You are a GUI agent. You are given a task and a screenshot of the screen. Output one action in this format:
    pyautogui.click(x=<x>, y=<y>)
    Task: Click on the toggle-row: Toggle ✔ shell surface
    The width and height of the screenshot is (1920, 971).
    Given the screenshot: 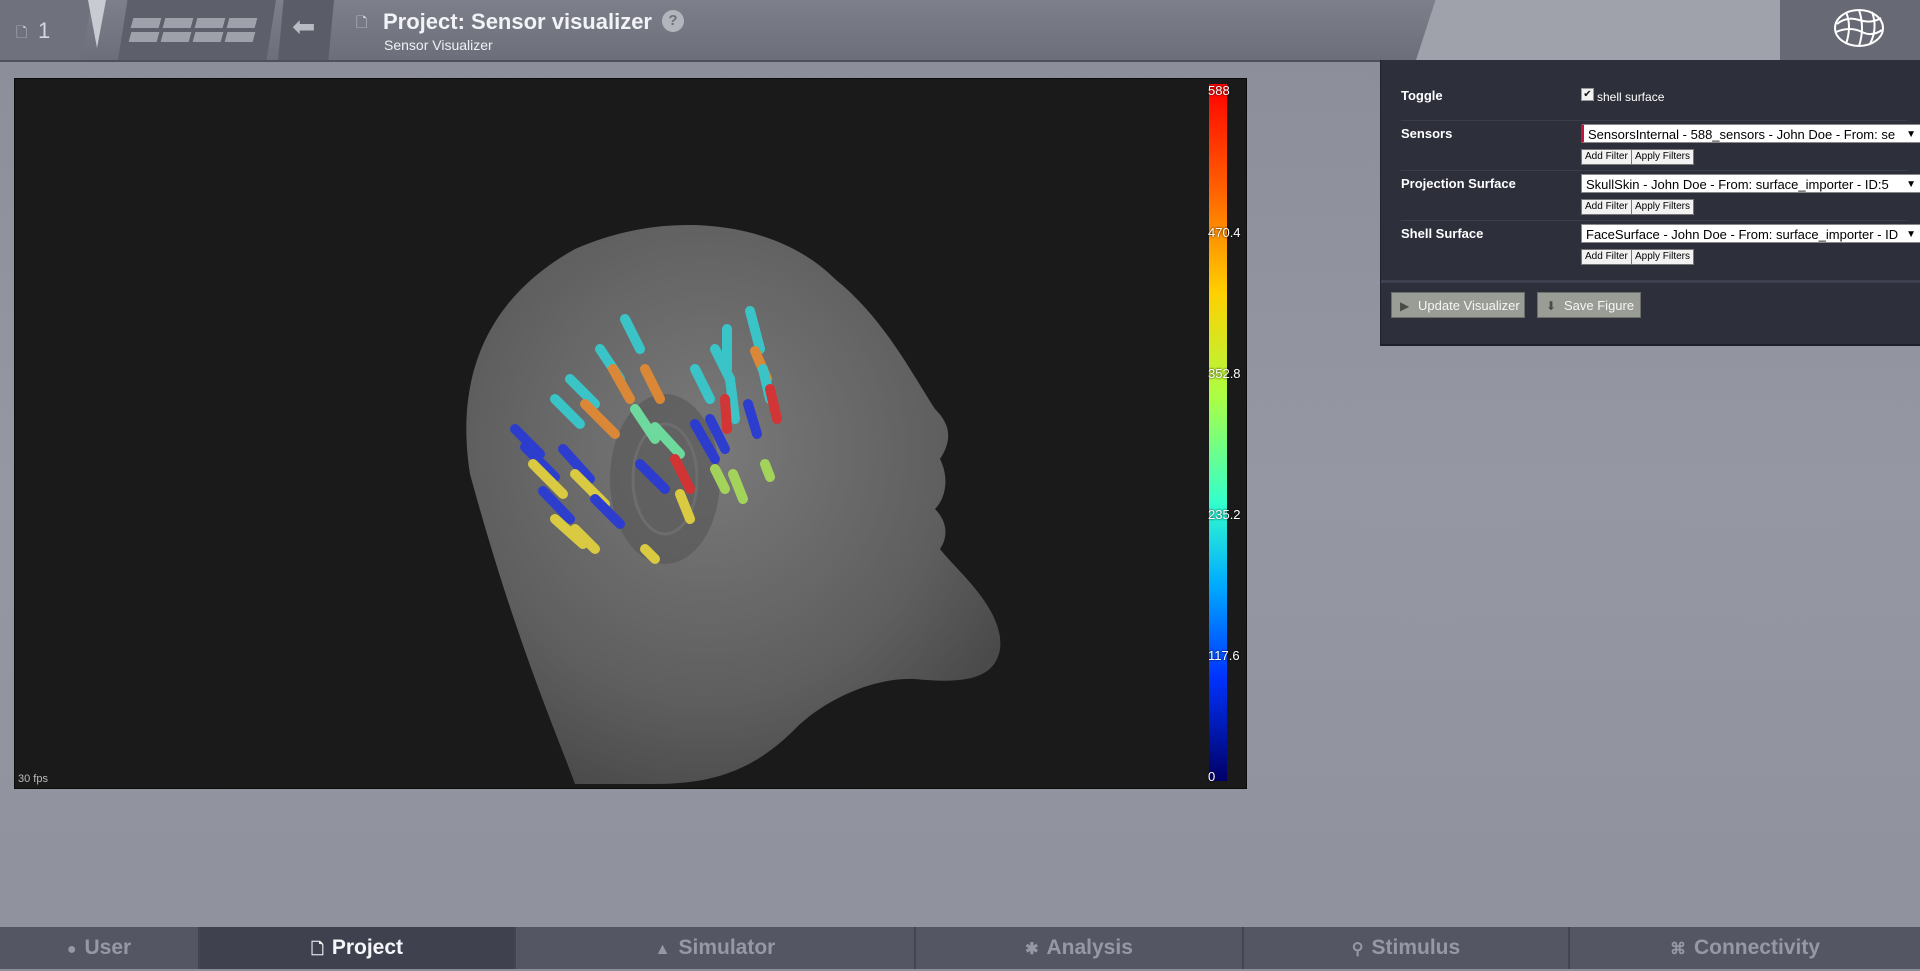 What is the action you would take?
    pyautogui.click(x=1654, y=101)
    